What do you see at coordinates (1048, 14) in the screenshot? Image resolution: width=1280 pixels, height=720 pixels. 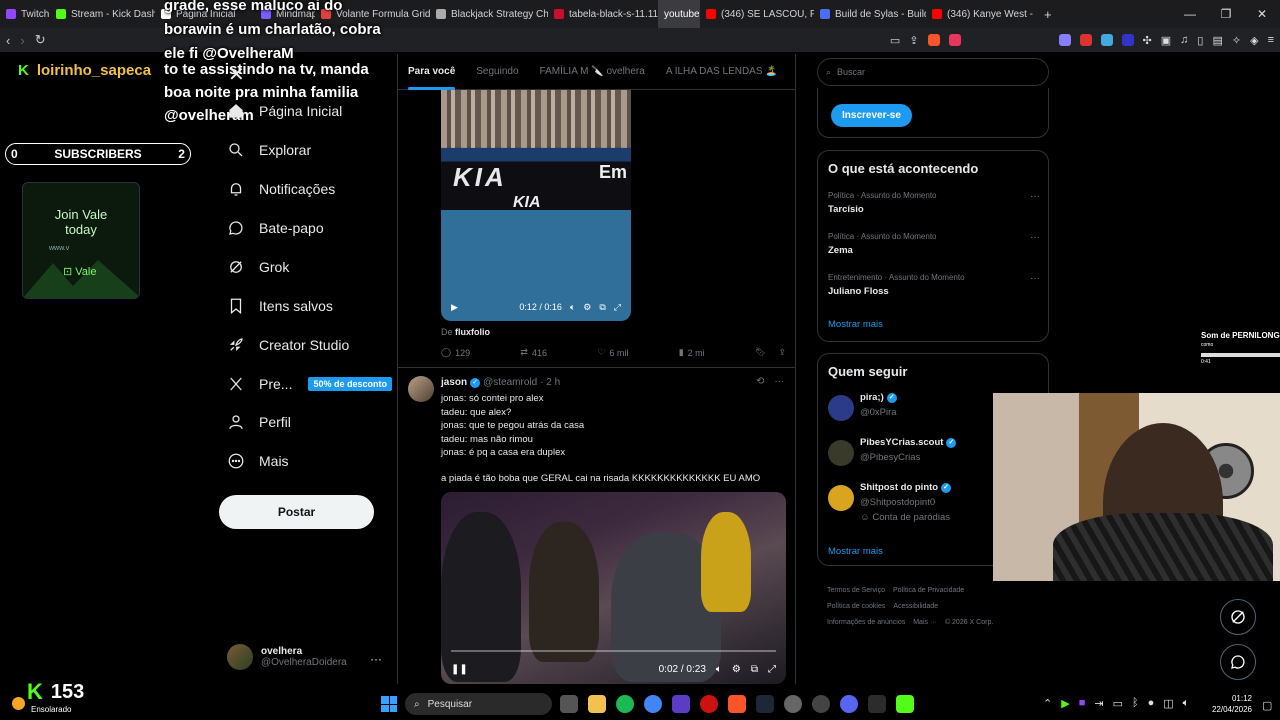 I see `new-tab-icon: +` at bounding box center [1048, 14].